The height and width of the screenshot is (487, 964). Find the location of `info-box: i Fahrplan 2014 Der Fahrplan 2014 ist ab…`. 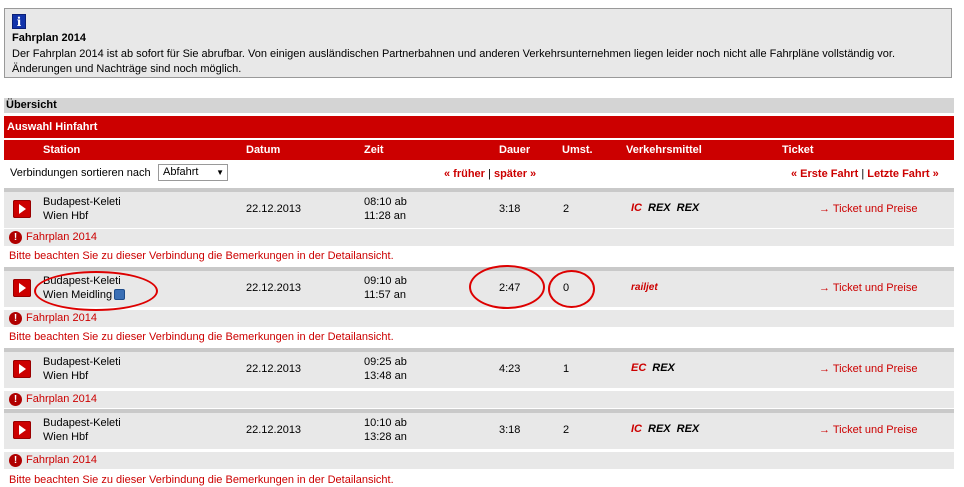

info-box: i Fahrplan 2014 Der Fahrplan 2014 ist ab… is located at coordinates (478, 43).